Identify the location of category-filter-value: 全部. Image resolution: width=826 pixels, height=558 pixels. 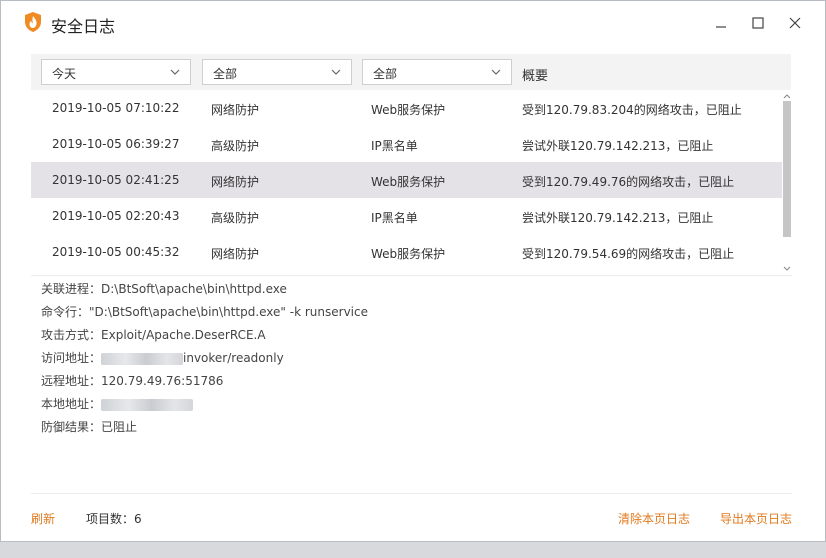
(225, 74).